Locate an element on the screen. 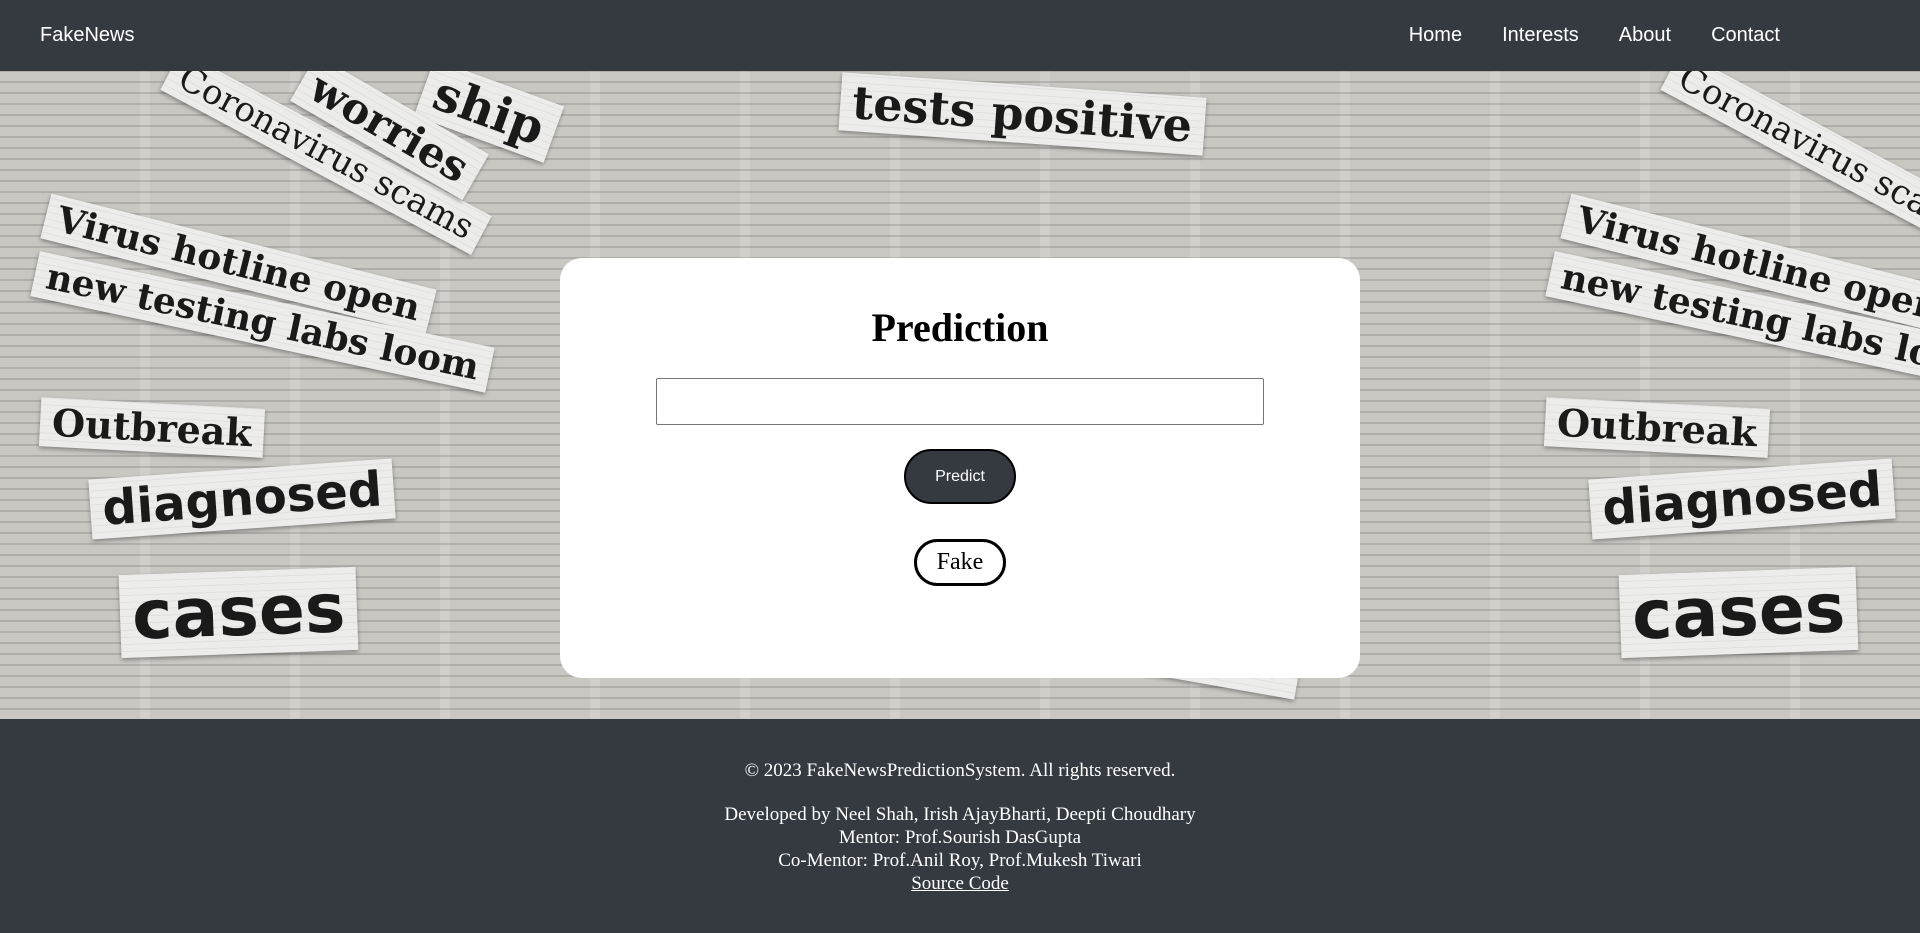 Image resolution: width=1920 pixels, height=933 pixels. nav-link-contact: Contact is located at coordinates (1745, 35).